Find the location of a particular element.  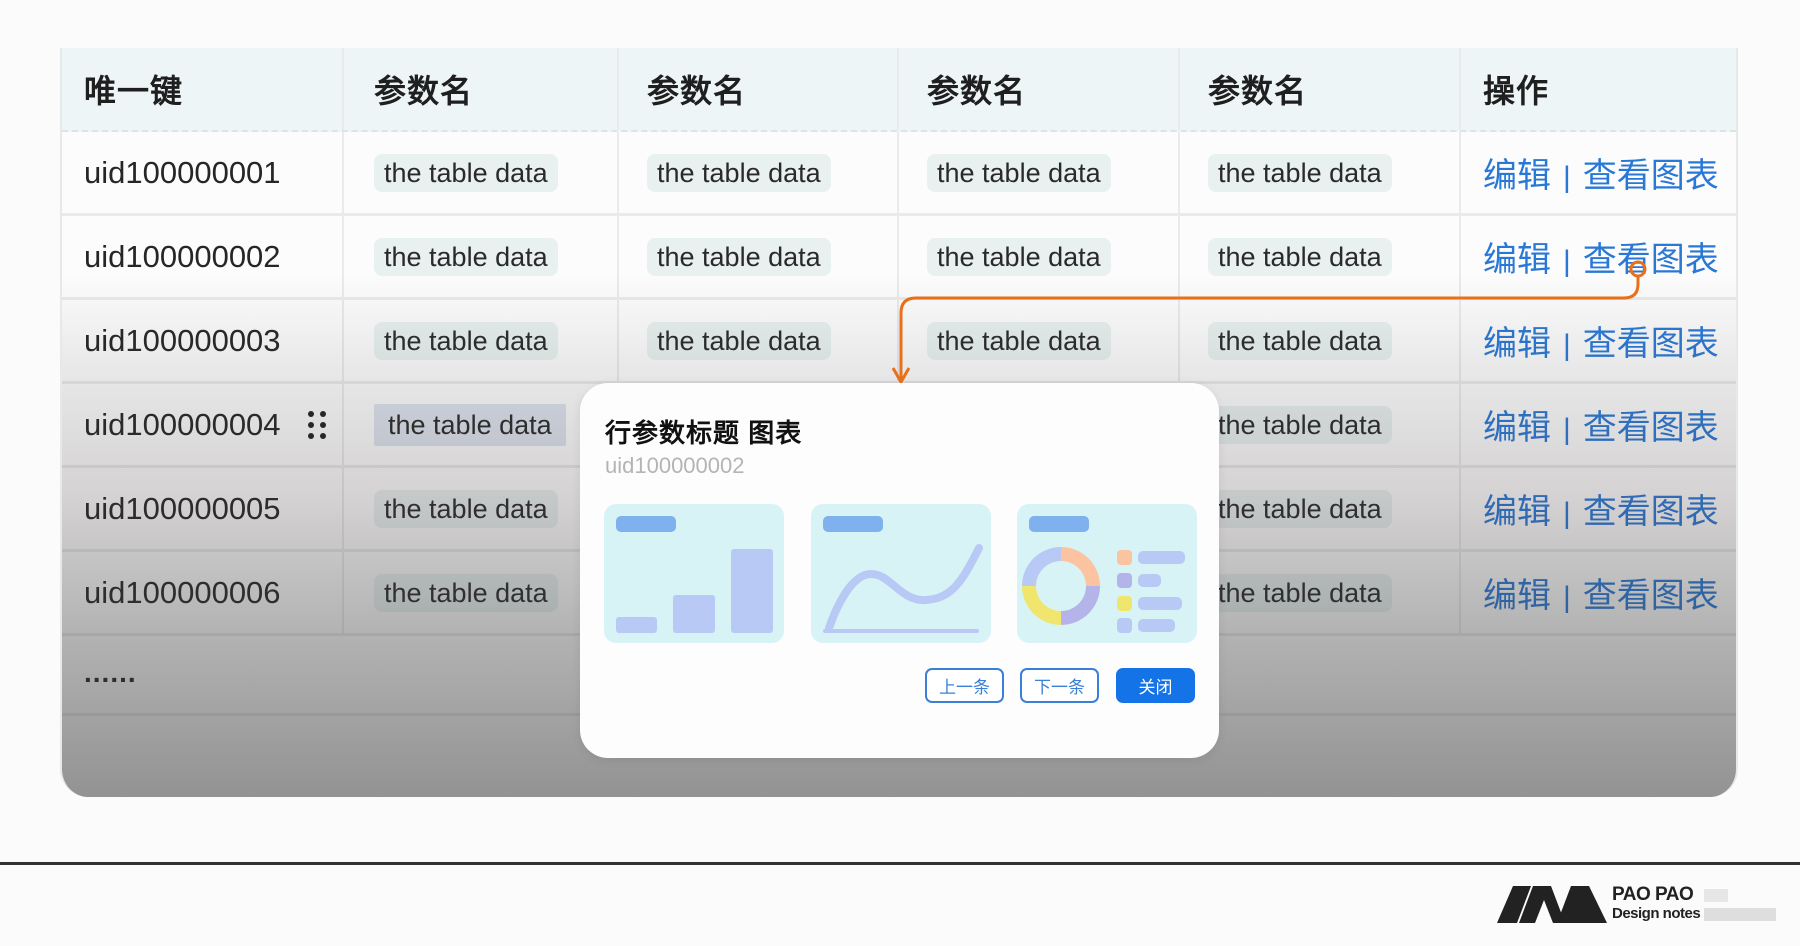

bar-medium is located at coordinates (694, 614).